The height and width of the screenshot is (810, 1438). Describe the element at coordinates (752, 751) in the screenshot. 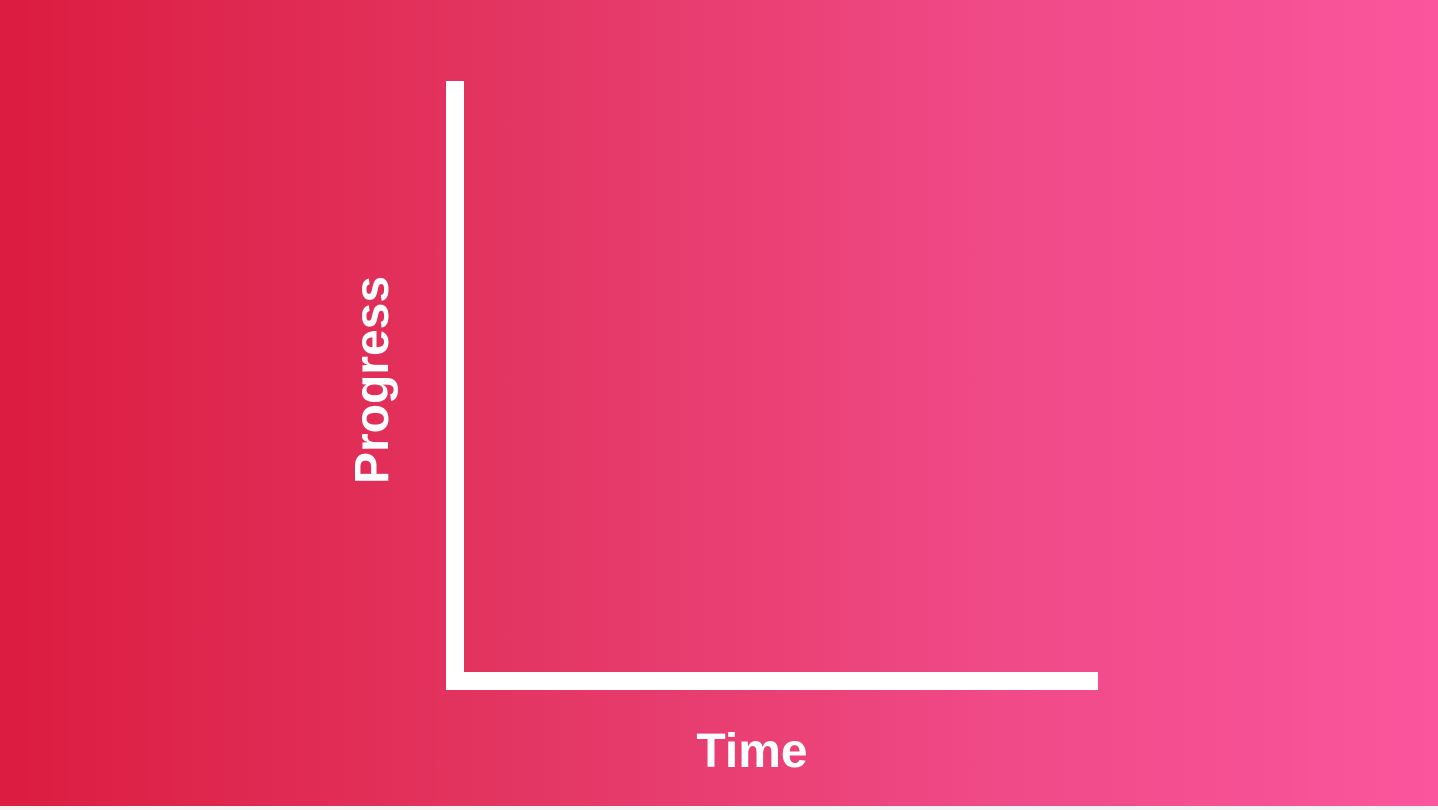

I see `x-axis-label: Time` at that location.